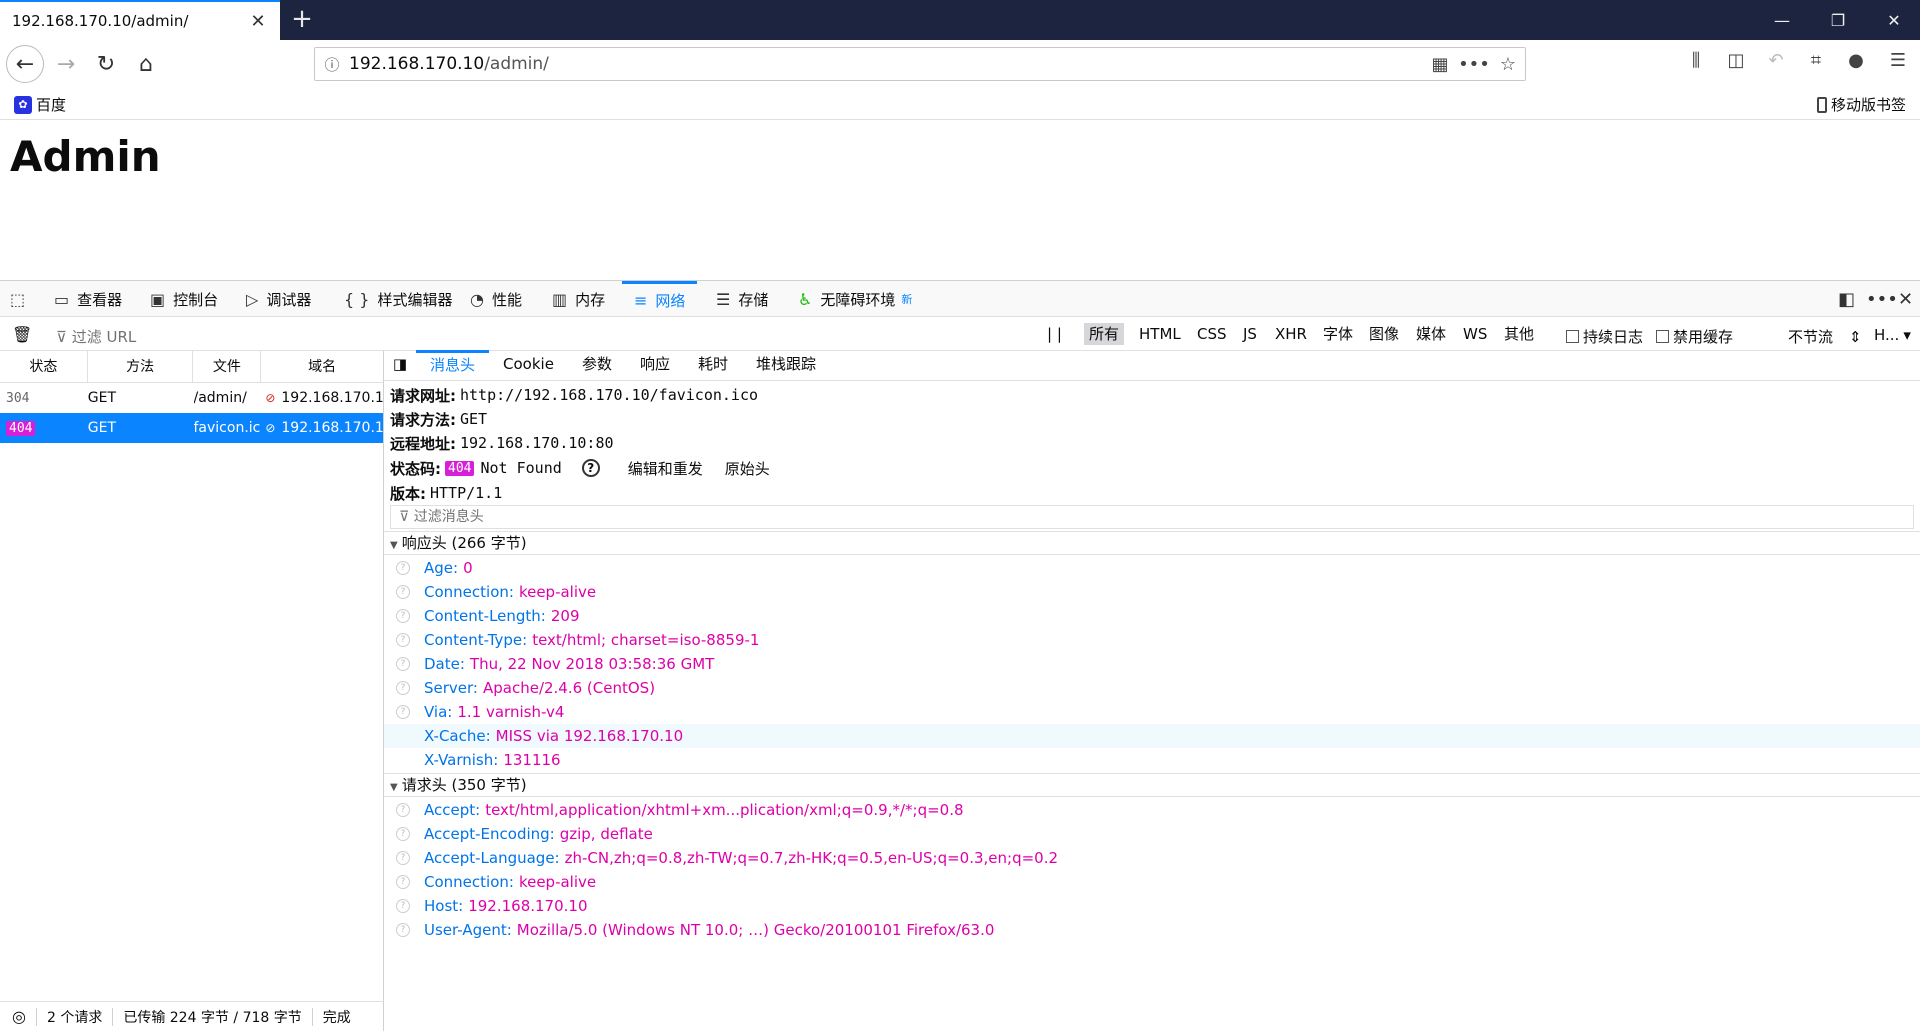 This screenshot has width=1920, height=1031. What do you see at coordinates (590, 468) in the screenshot?
I see `help-icon: ?` at bounding box center [590, 468].